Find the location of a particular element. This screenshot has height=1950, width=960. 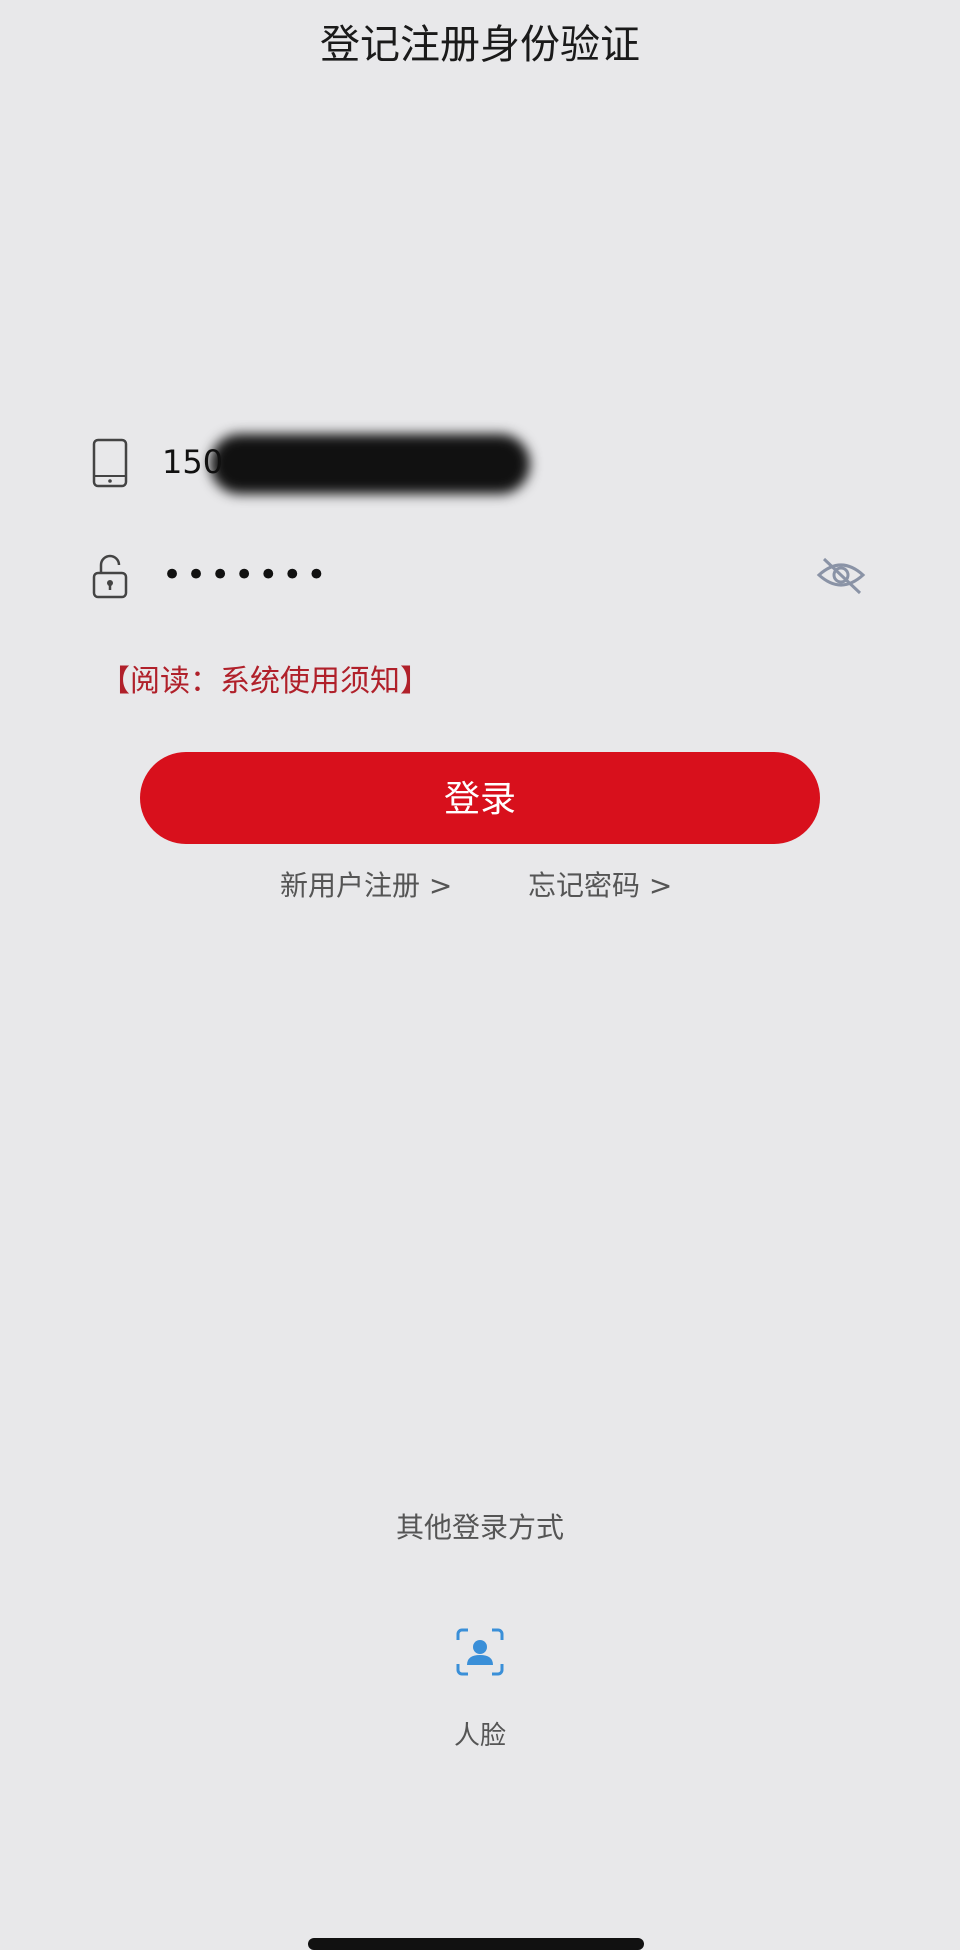

forgot-password-link: 忘记密码 > is located at coordinates (600, 886).